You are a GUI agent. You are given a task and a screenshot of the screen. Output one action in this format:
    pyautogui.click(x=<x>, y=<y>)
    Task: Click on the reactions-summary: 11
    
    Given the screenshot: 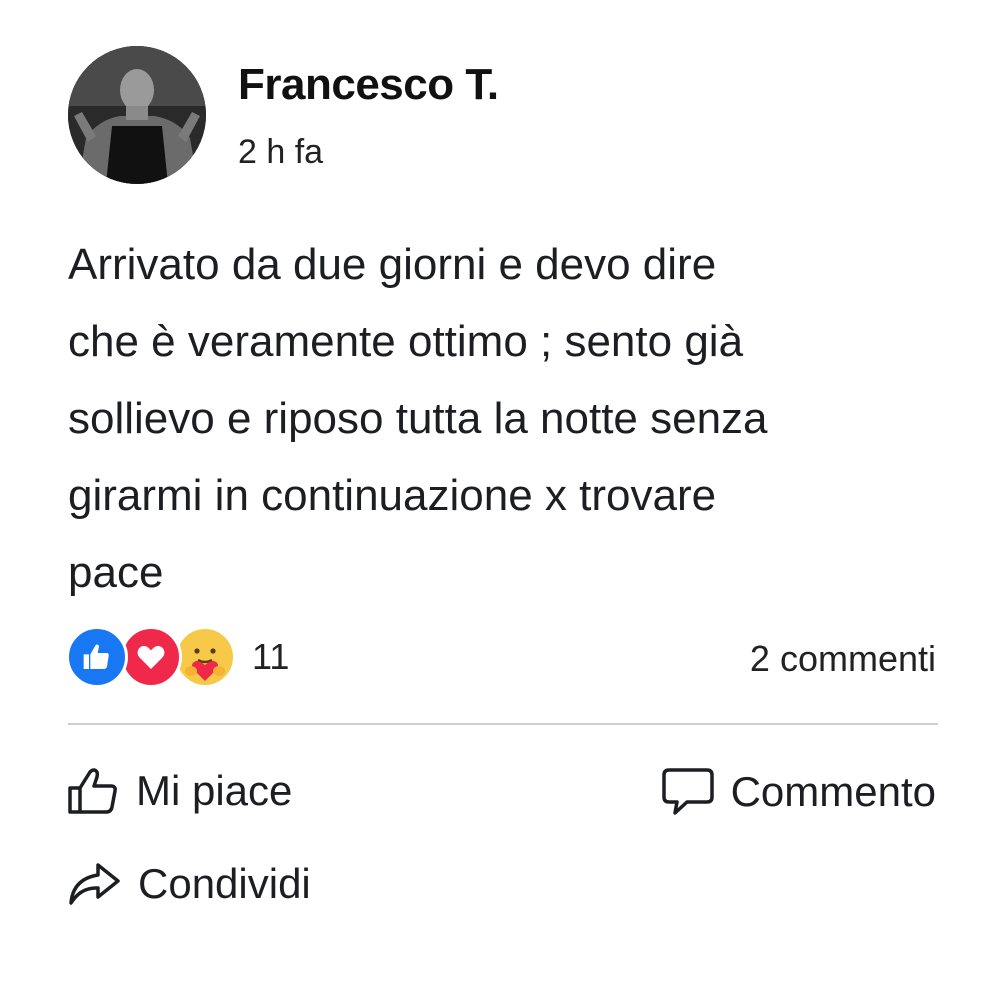 What is the action you would take?
    pyautogui.click(x=177, y=657)
    